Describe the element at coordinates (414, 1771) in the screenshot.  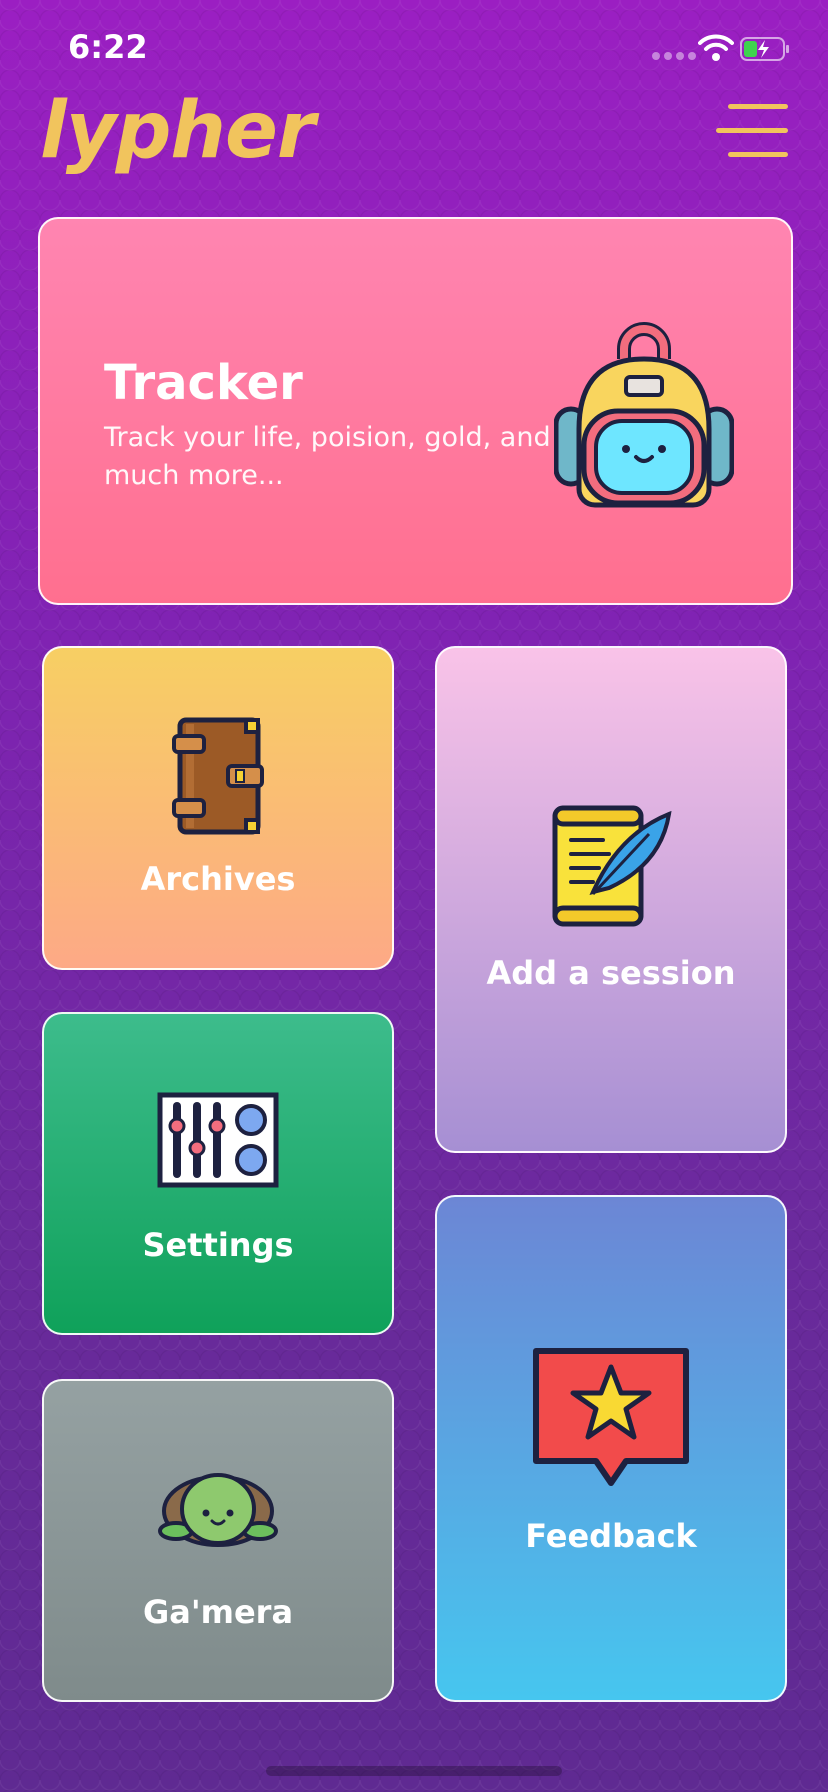
I see `home-indicator` at that location.